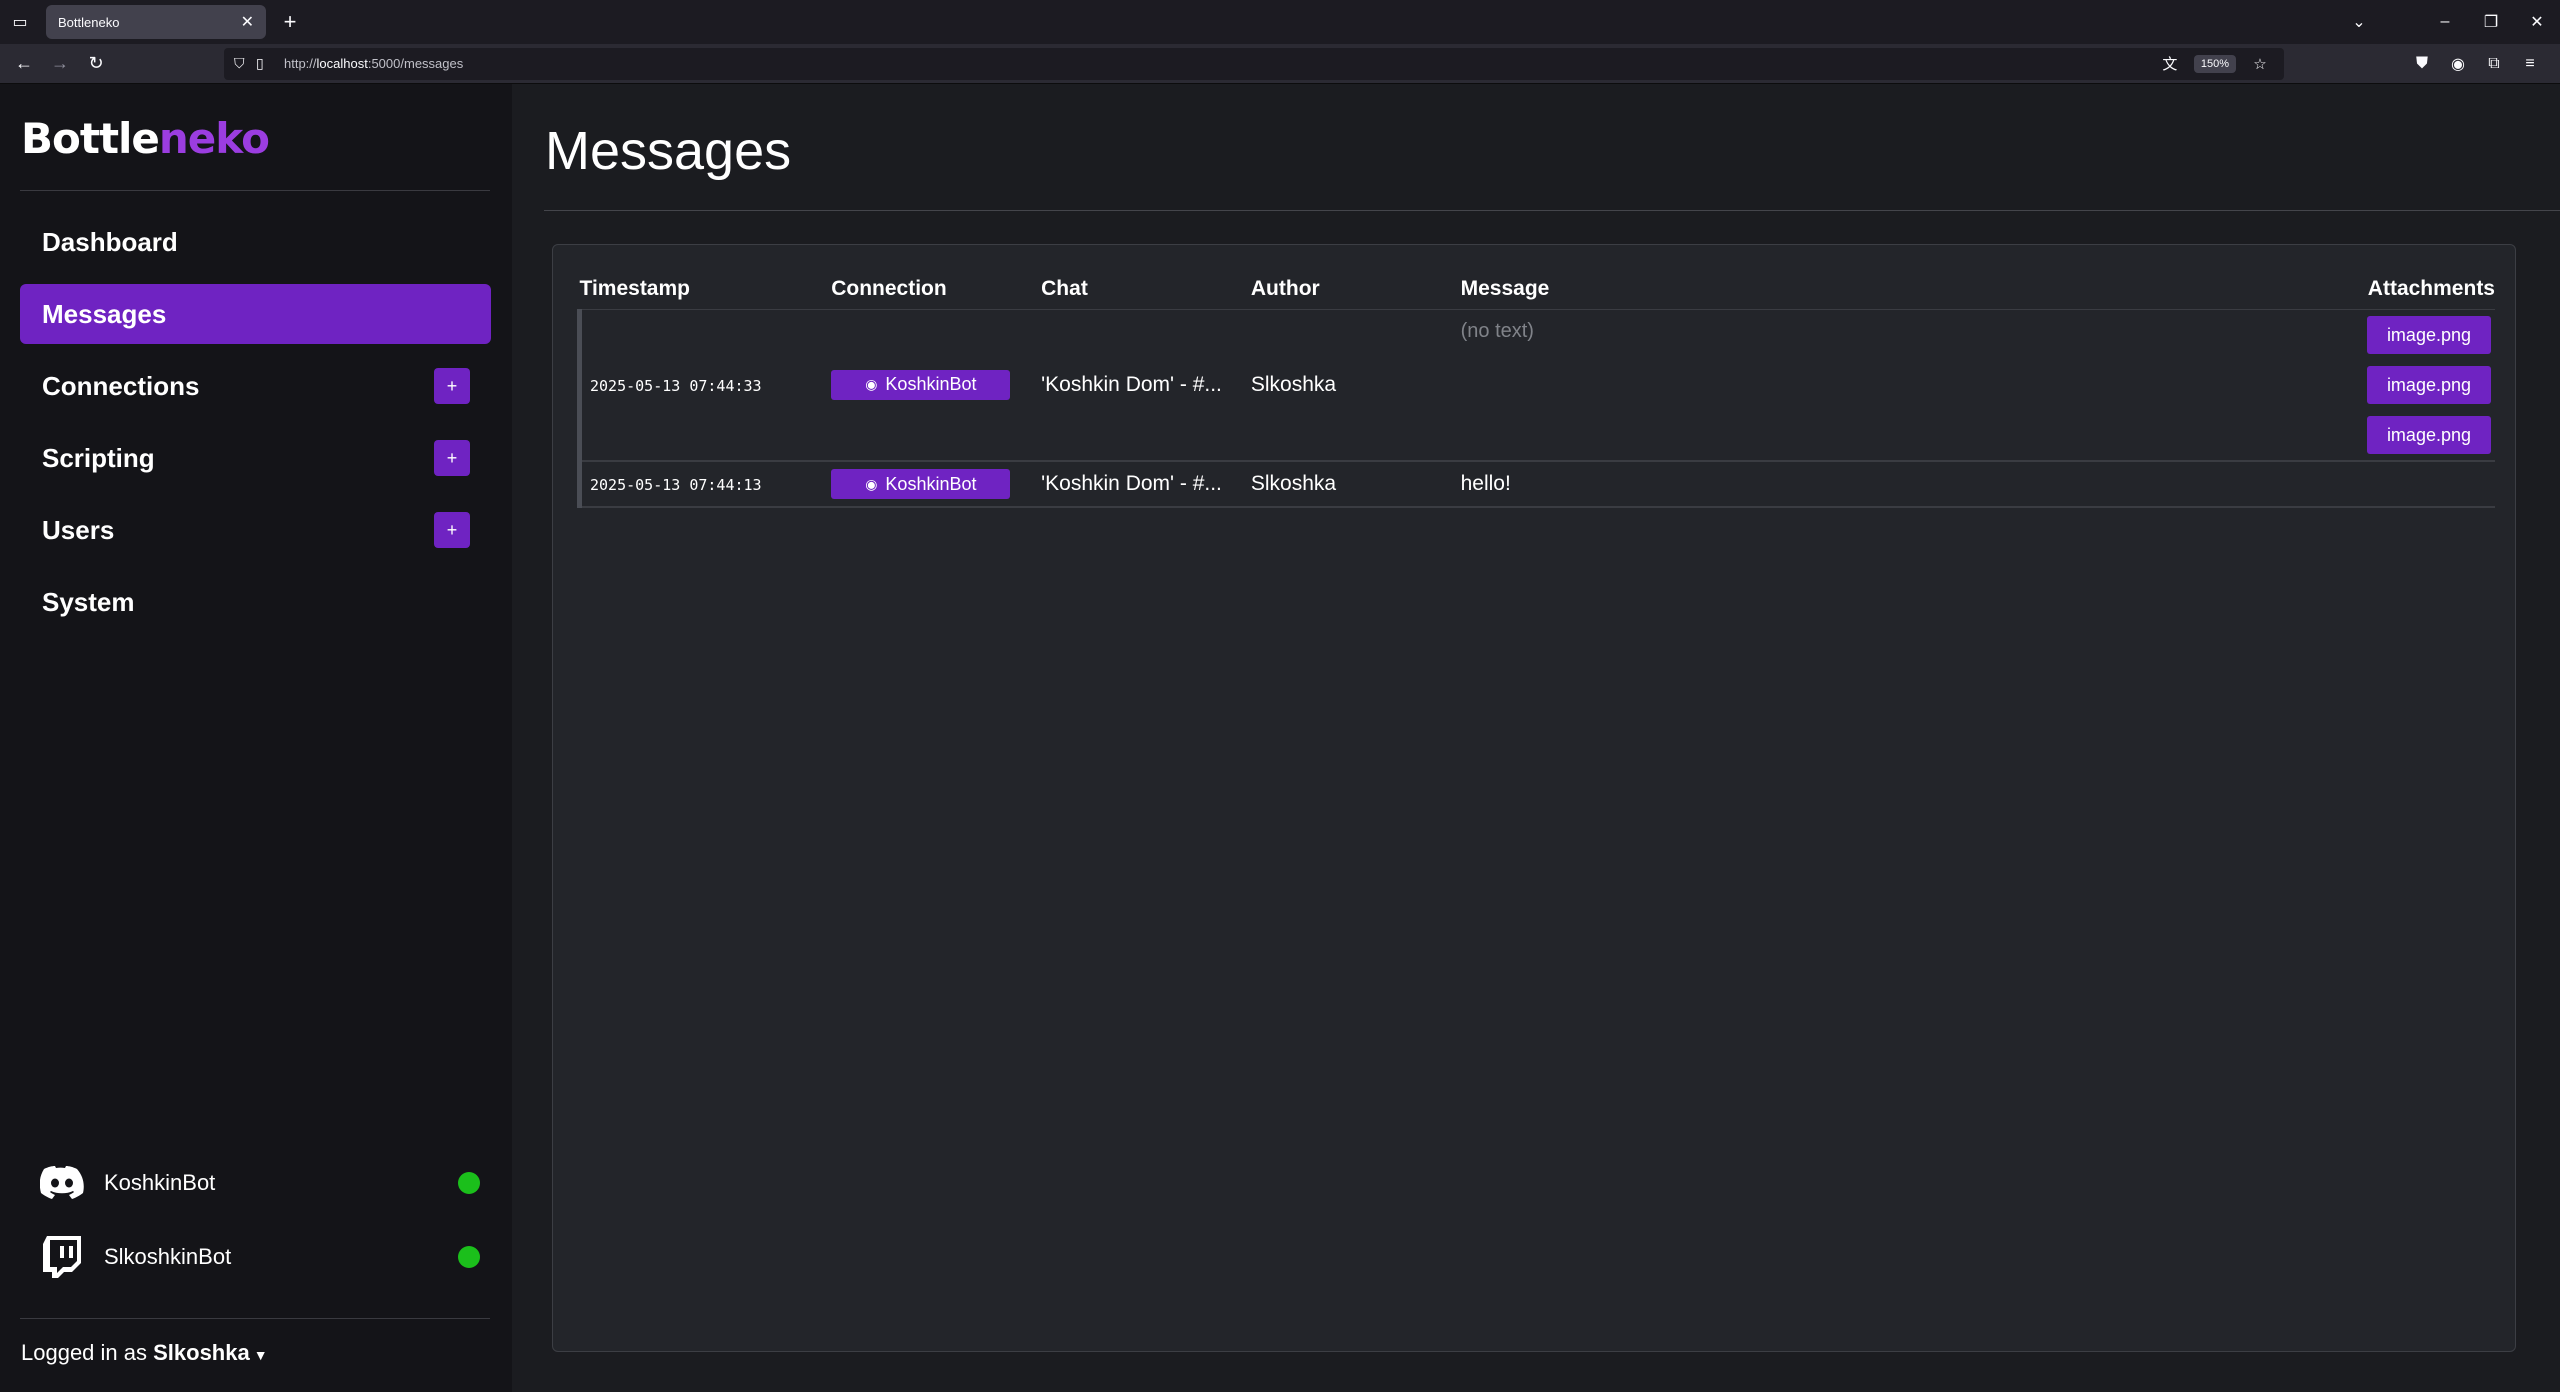 The width and height of the screenshot is (2560, 1392). What do you see at coordinates (704, 484) in the screenshot?
I see `timestamp-cell: 2025-05-13 07:44:13` at bounding box center [704, 484].